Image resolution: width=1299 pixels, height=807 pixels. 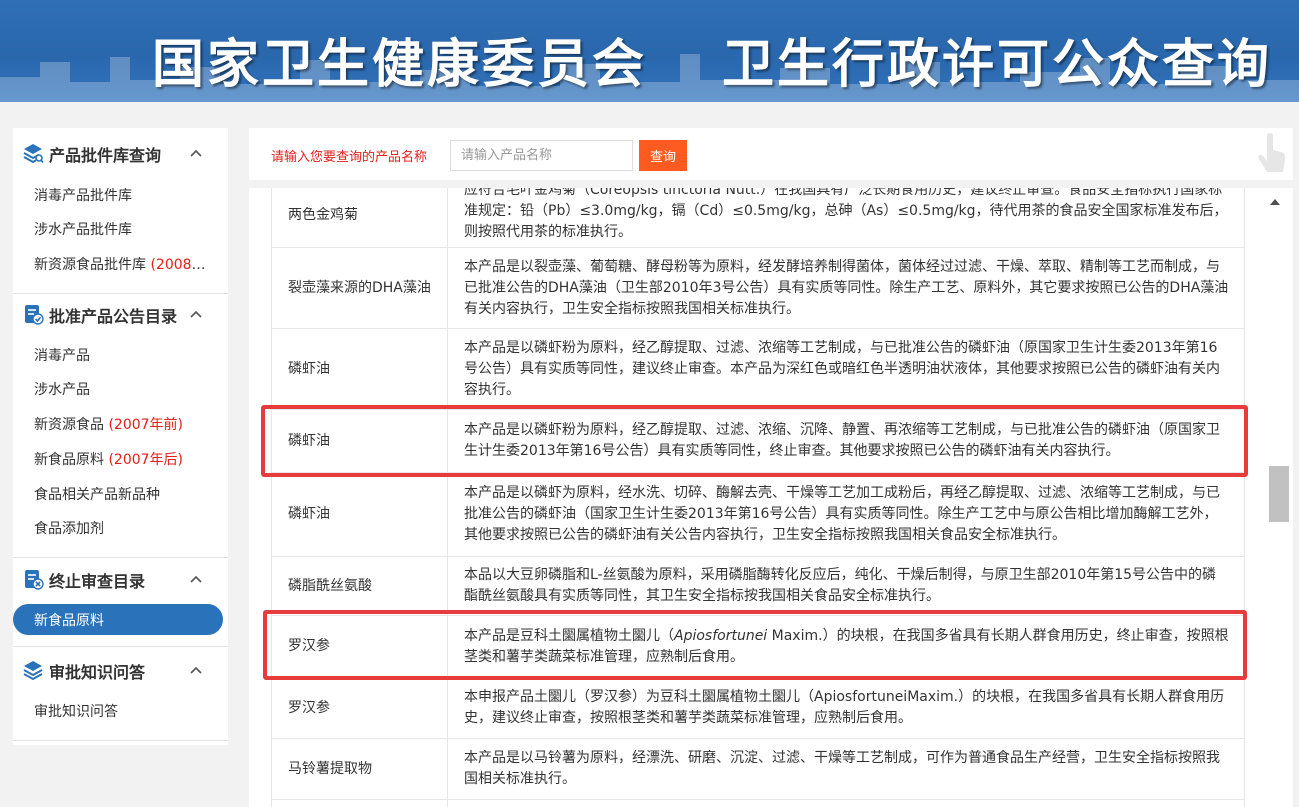 What do you see at coordinates (124, 264) in the screenshot?
I see `sidebar-item-new-resource-food-approvals: 新资源食品批件库 (2008年后)` at bounding box center [124, 264].